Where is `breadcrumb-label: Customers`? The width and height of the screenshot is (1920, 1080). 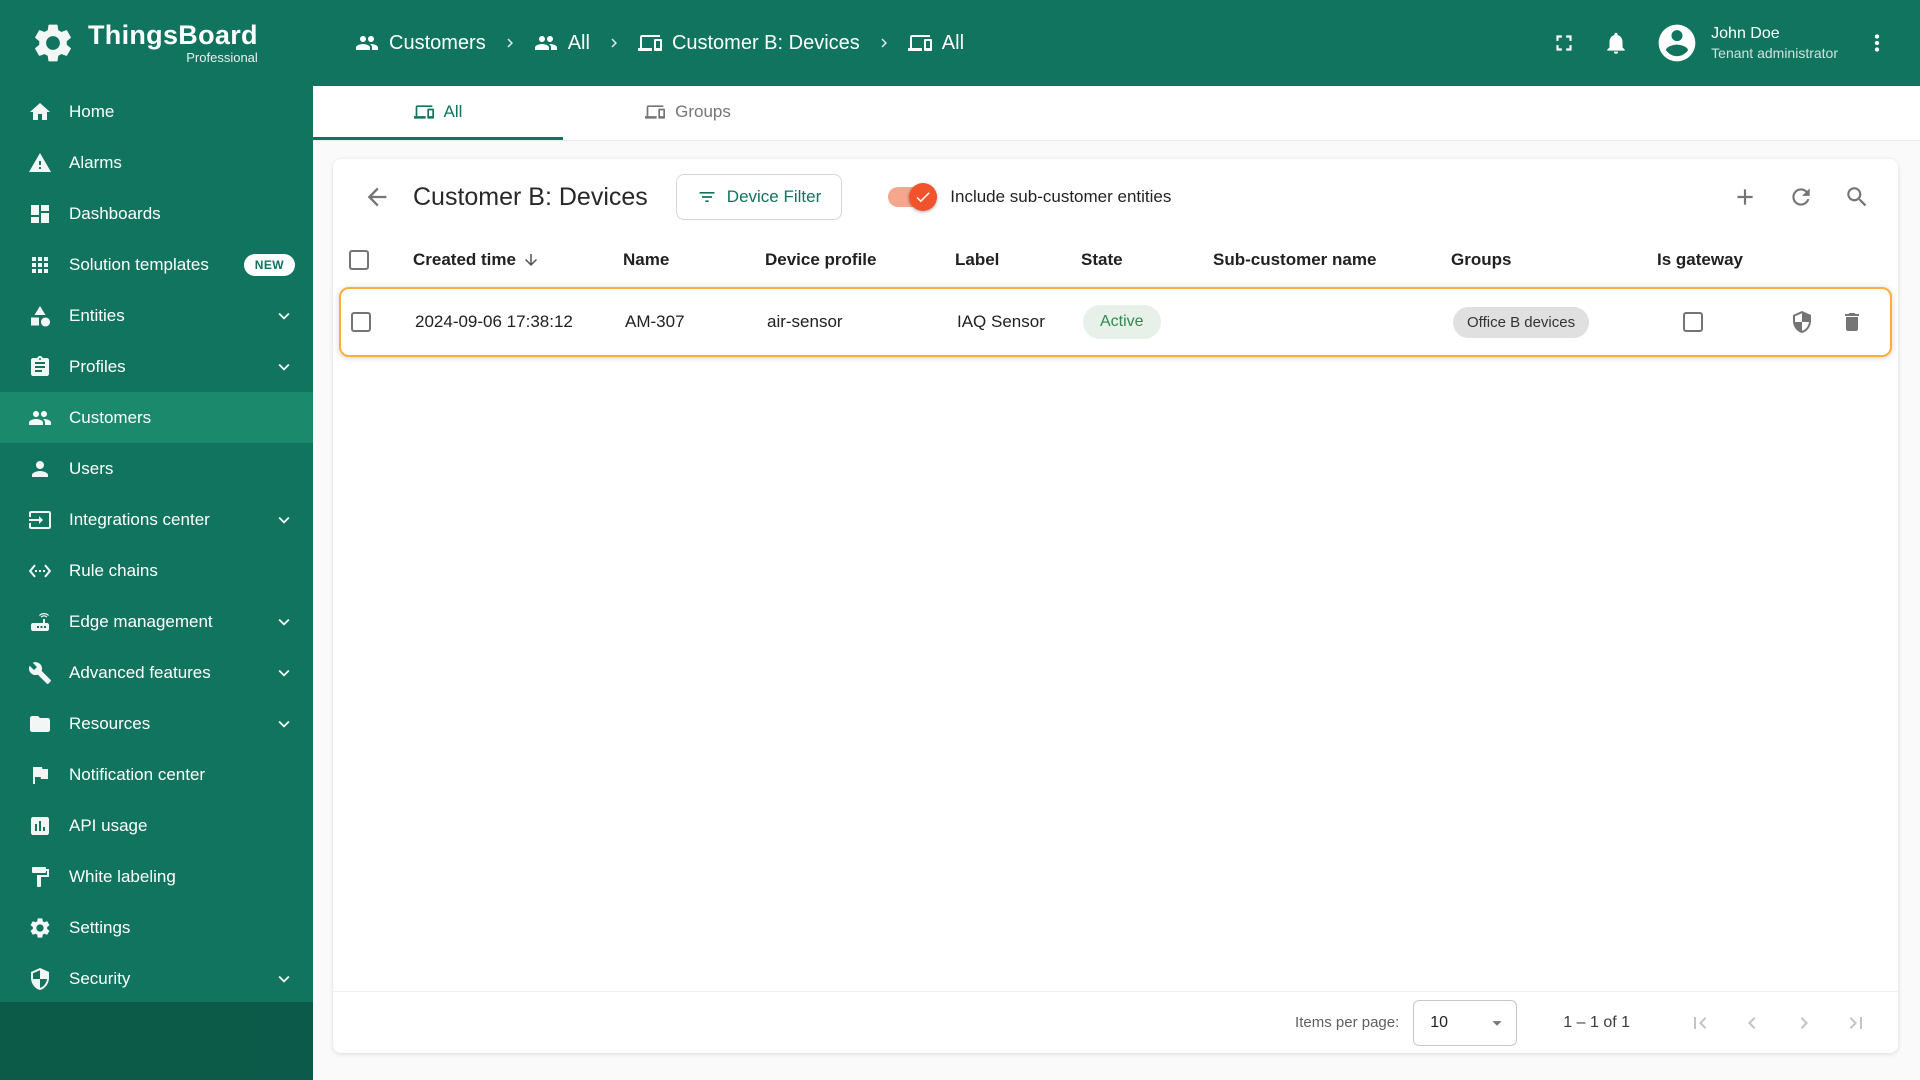
breadcrumb-label: Customers is located at coordinates (437, 42).